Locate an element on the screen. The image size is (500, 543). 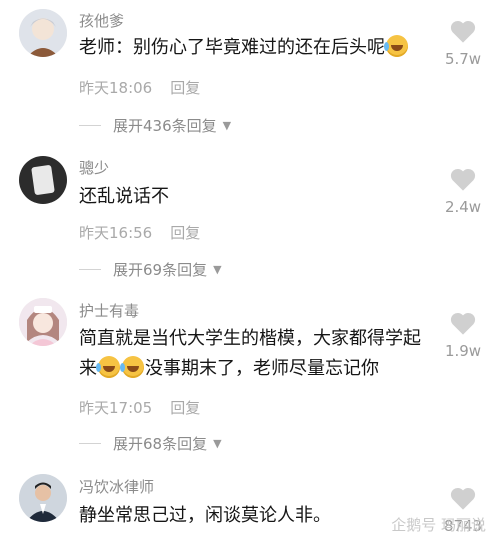
comment-meta: 昨天18:06 回复 is located at coordinates (139, 87).